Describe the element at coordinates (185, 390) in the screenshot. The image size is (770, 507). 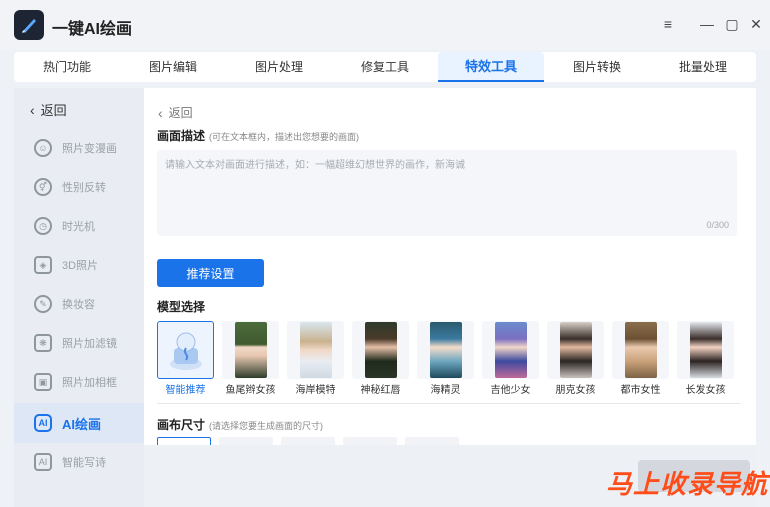
I see `model-label: 智能推荐` at that location.